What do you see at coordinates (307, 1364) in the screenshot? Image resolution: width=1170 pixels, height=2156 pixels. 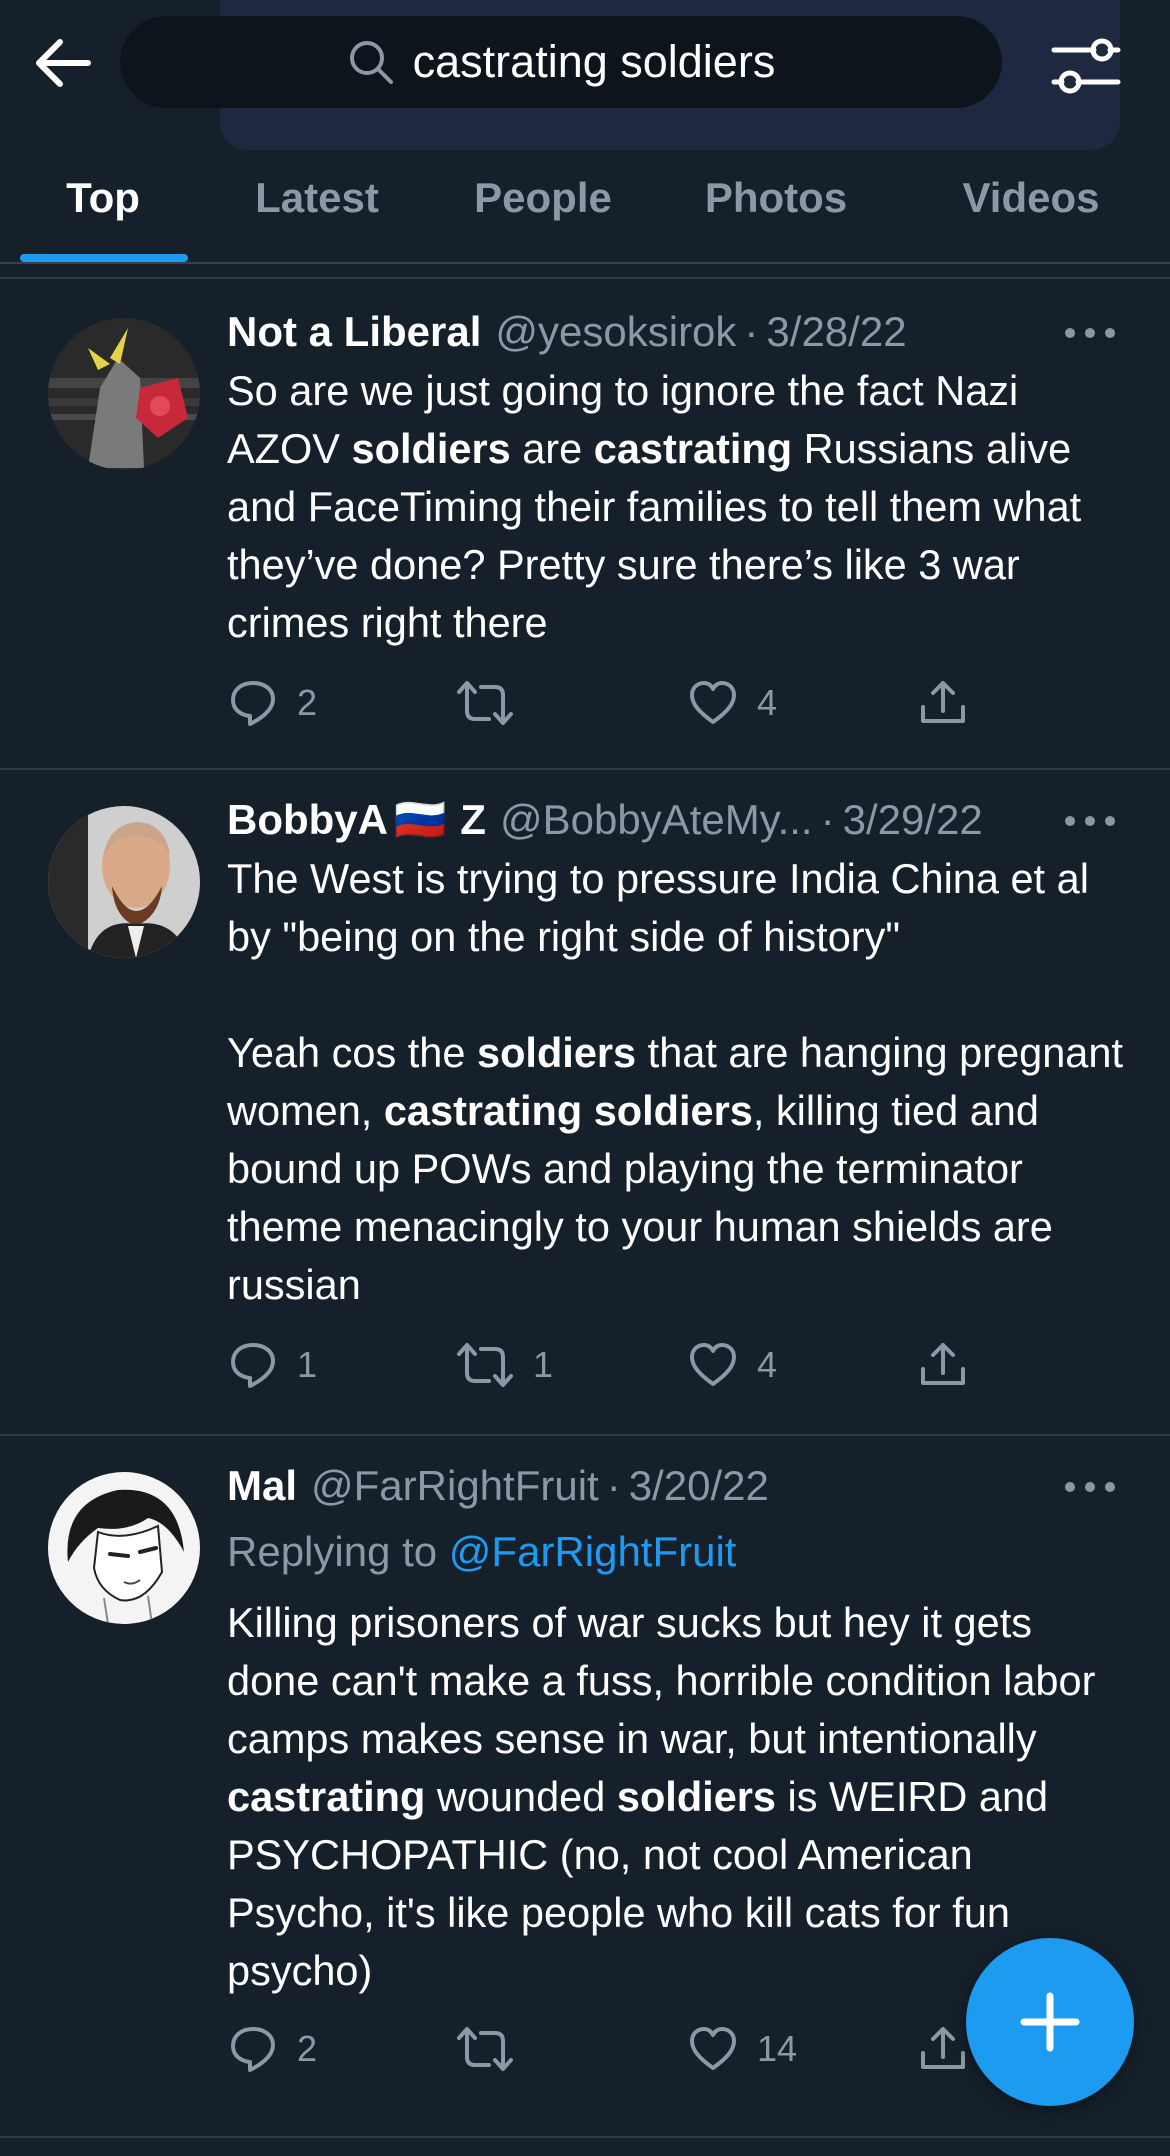 I see `reply-count: 1` at bounding box center [307, 1364].